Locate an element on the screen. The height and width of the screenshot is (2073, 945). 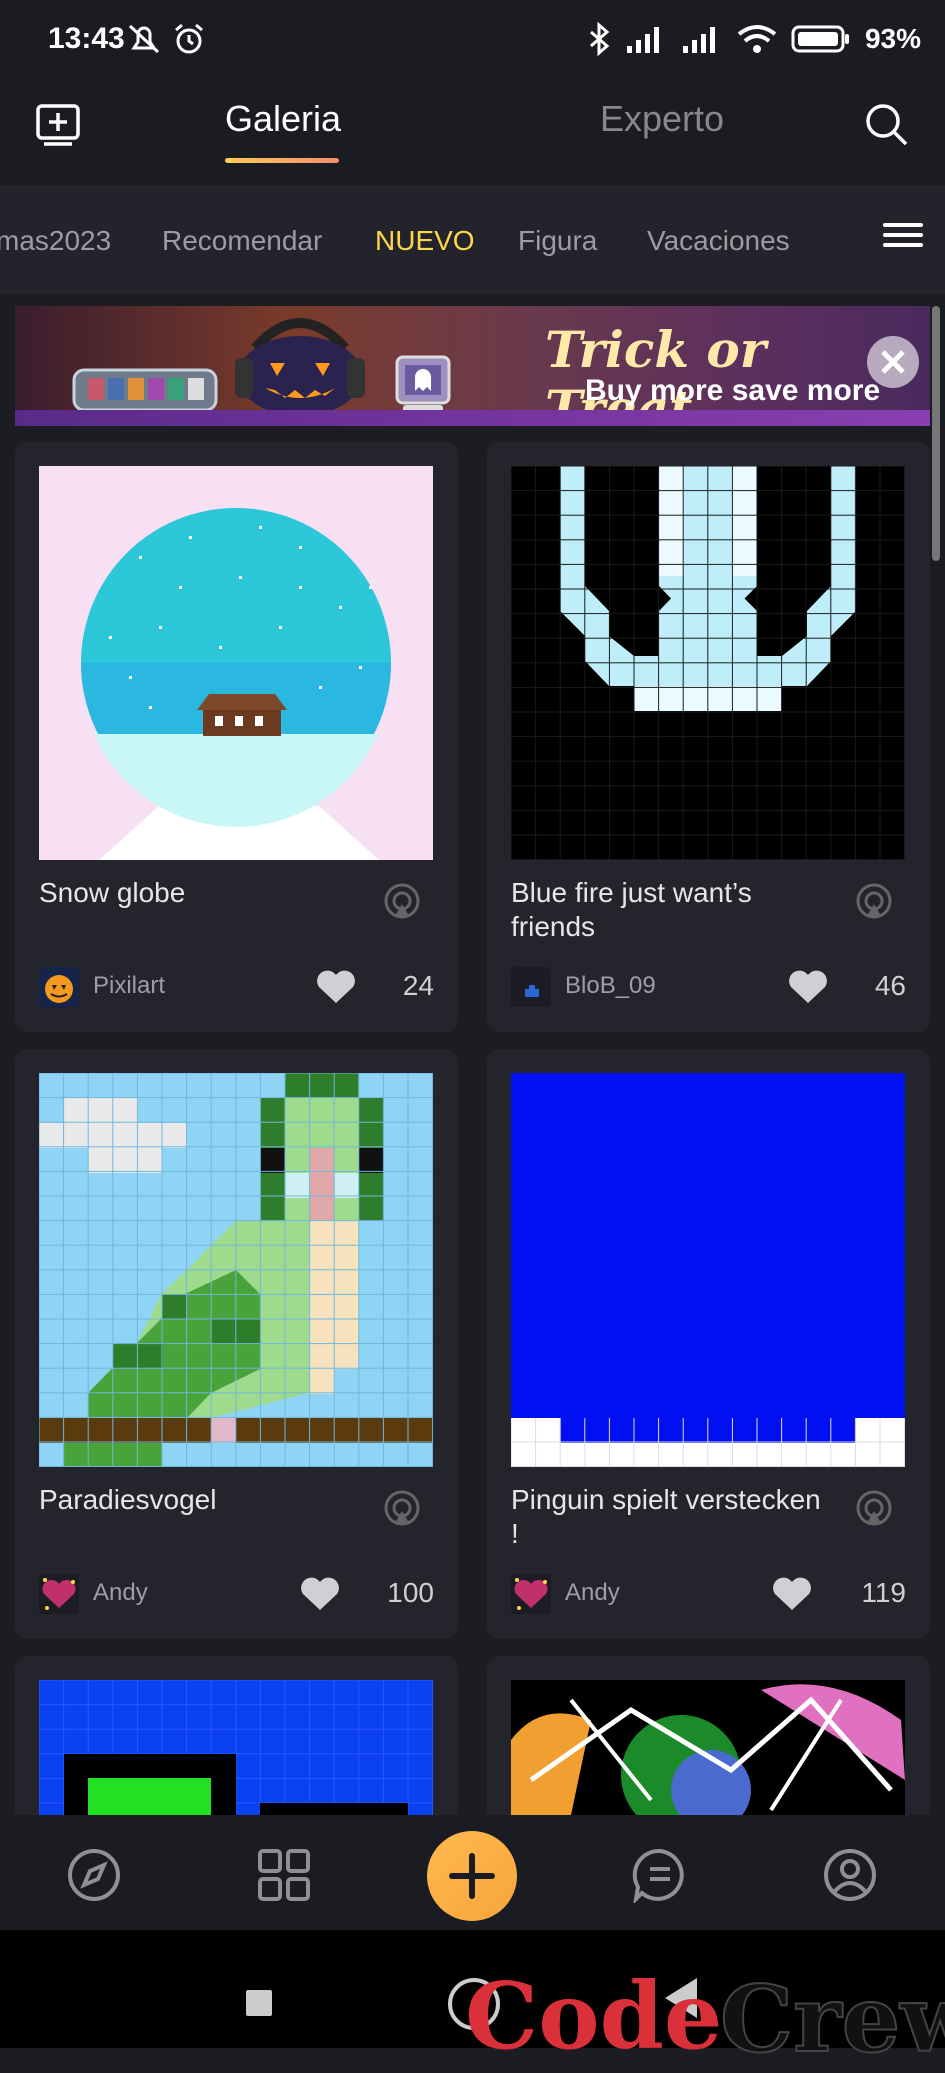
messages-icon is located at coordinates (660, 1875).